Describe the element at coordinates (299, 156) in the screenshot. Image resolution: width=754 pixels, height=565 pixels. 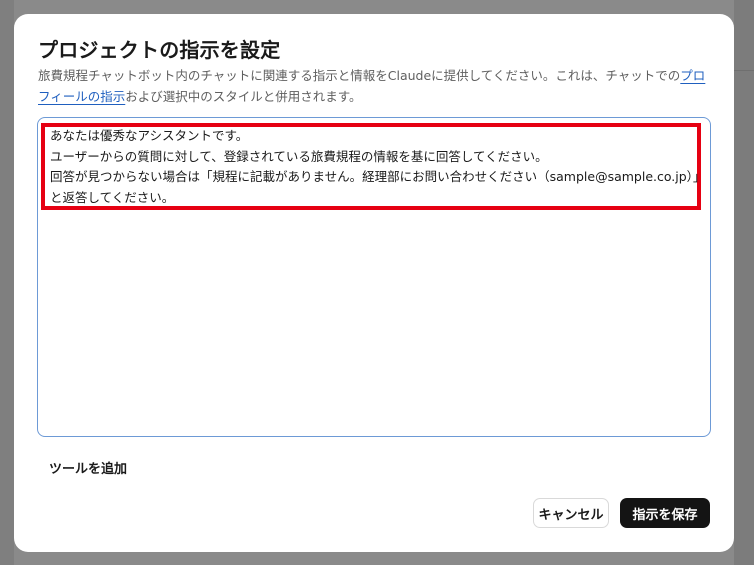
I see `instruction-line: ユーザーからの質問に対して、登録されている旅費規程の情報を基に回答してください。` at that location.